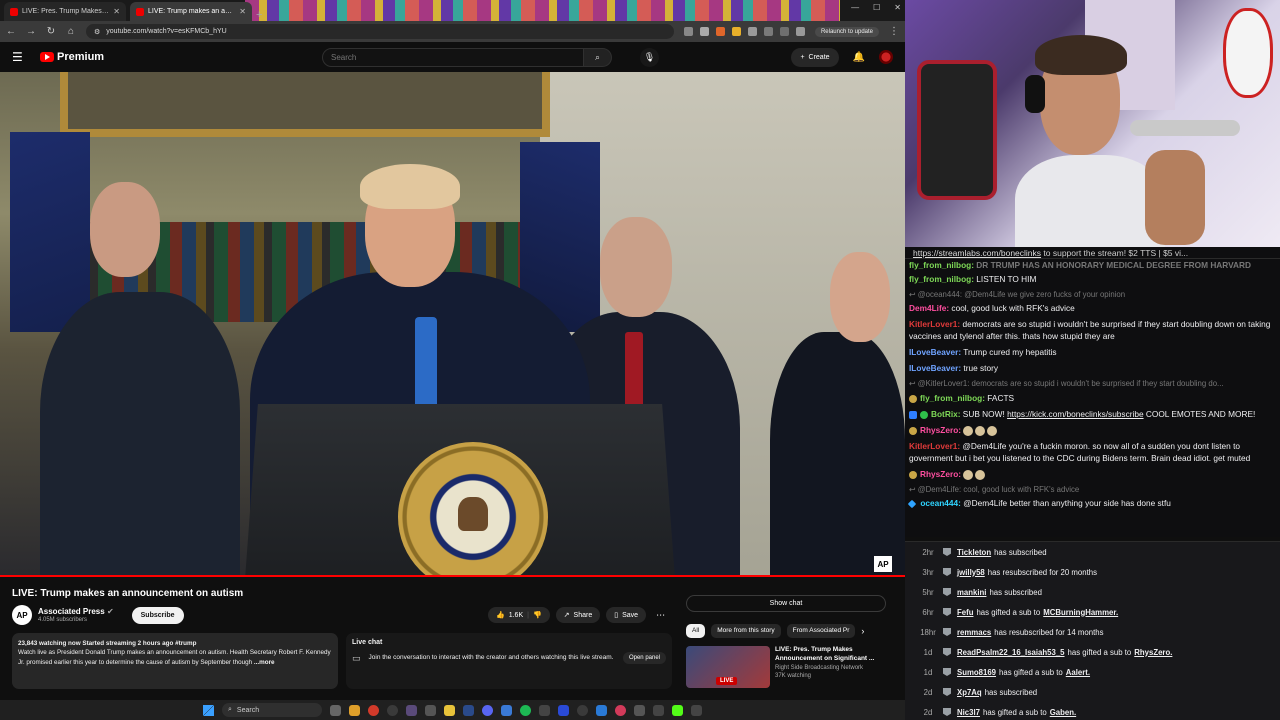 Image resolution: width=1280 pixels, height=720 pixels. Describe the element at coordinates (468, 710) in the screenshot. I see `steam-icon` at that location.